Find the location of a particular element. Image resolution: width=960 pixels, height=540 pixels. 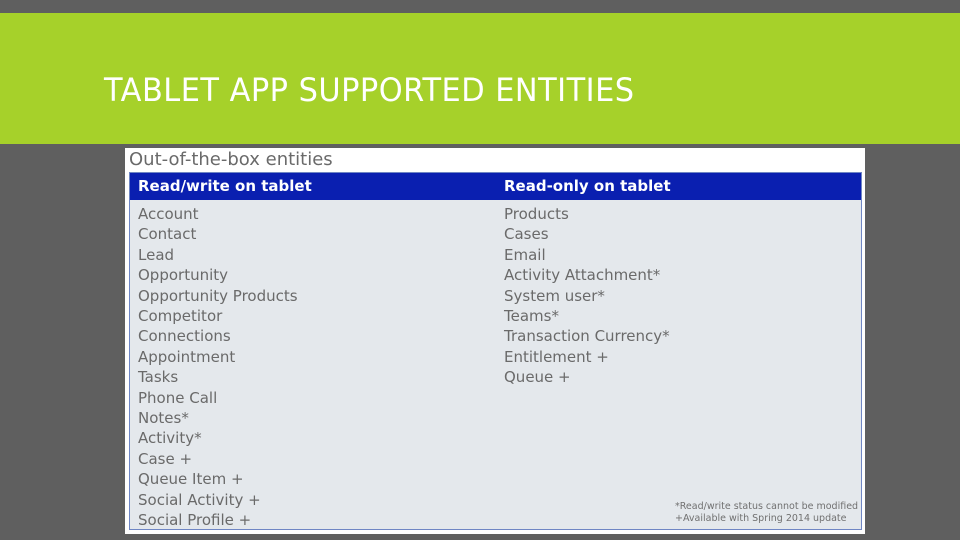

list-item: Contact is located at coordinates (167, 234).